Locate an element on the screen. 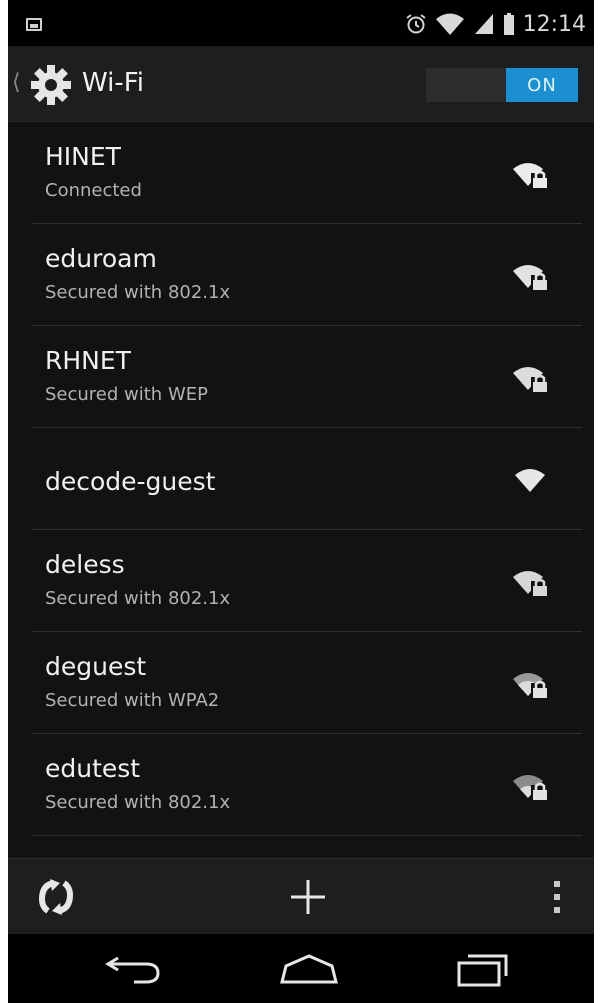 The height and width of the screenshot is (1003, 601). network-name: deless is located at coordinates (85, 564).